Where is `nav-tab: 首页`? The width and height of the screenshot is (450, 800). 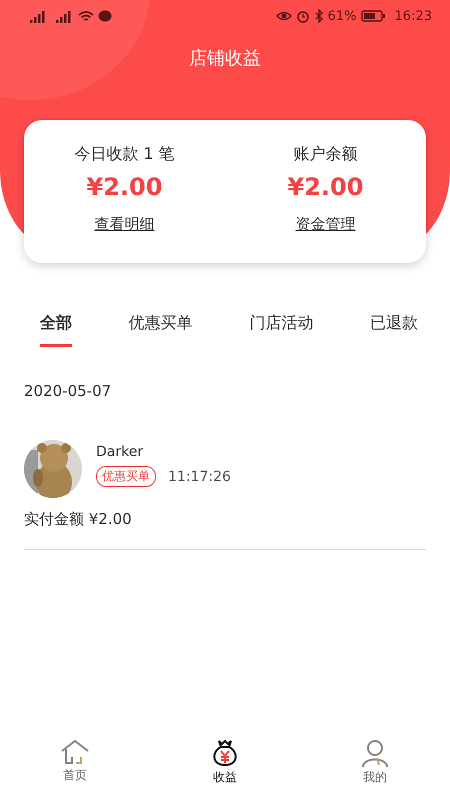 nav-tab: 首页 is located at coordinates (75, 769).